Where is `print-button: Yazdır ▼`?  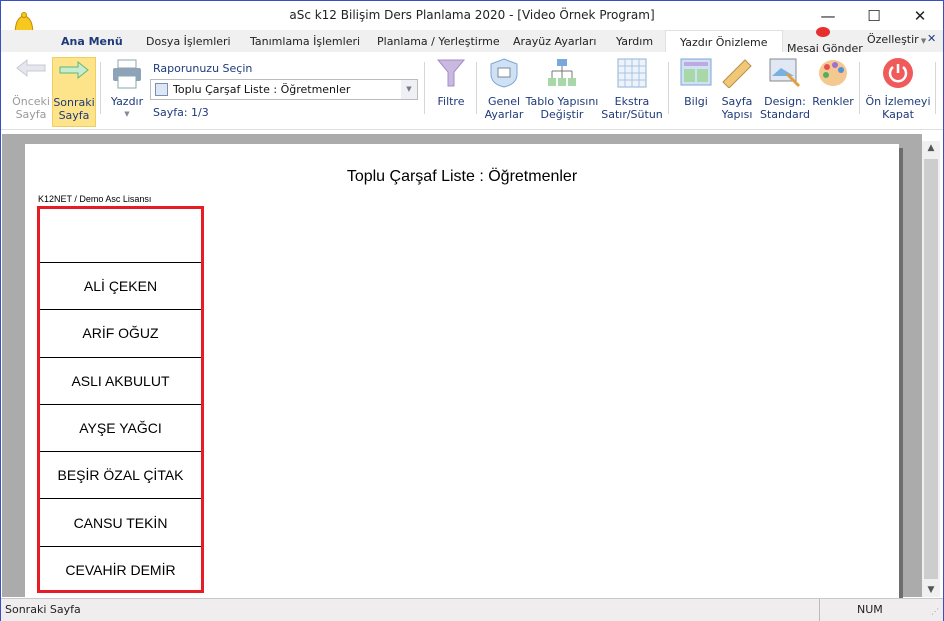 print-button: Yazdır ▼ is located at coordinates (127, 88).